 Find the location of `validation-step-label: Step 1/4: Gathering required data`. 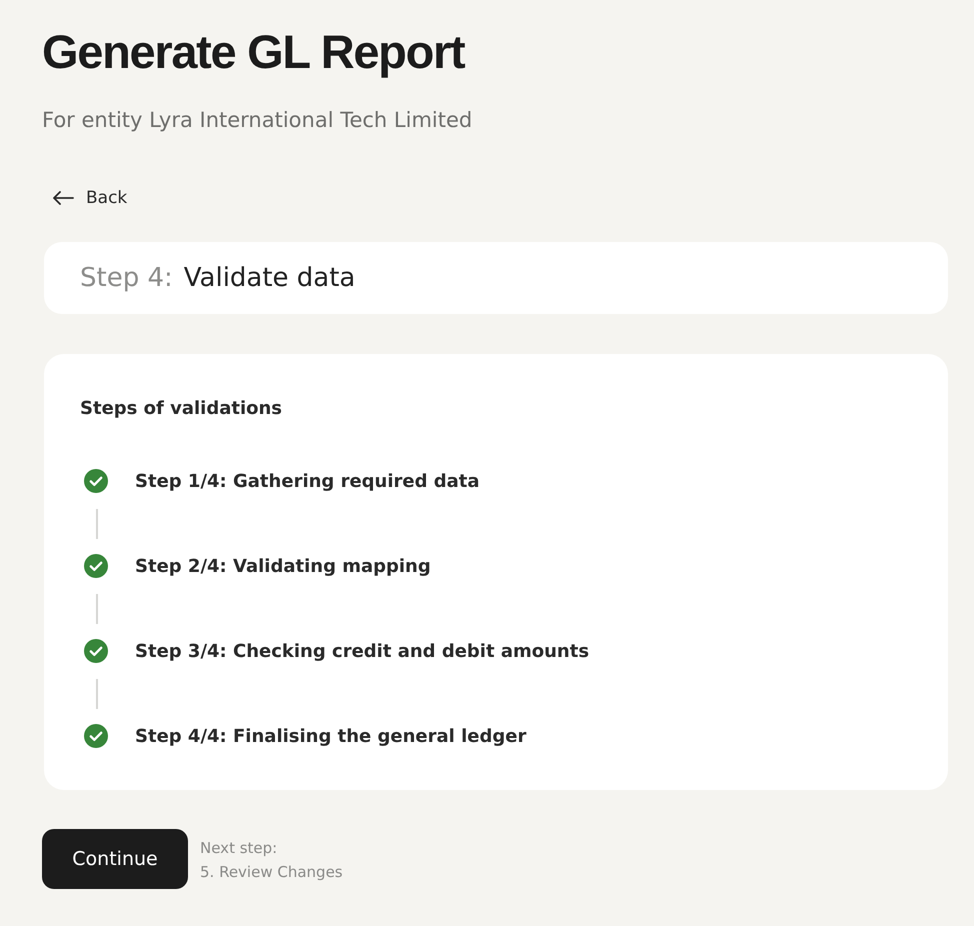

validation-step-label: Step 1/4: Gathering required data is located at coordinates (307, 481).